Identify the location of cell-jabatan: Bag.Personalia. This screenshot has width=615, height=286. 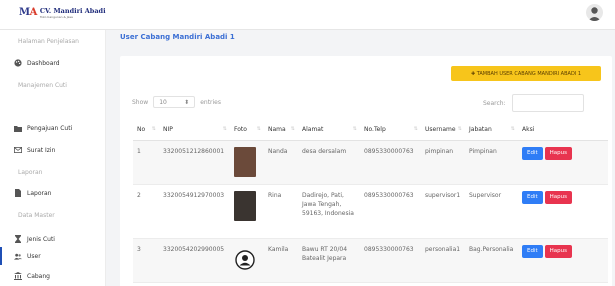
(491, 260).